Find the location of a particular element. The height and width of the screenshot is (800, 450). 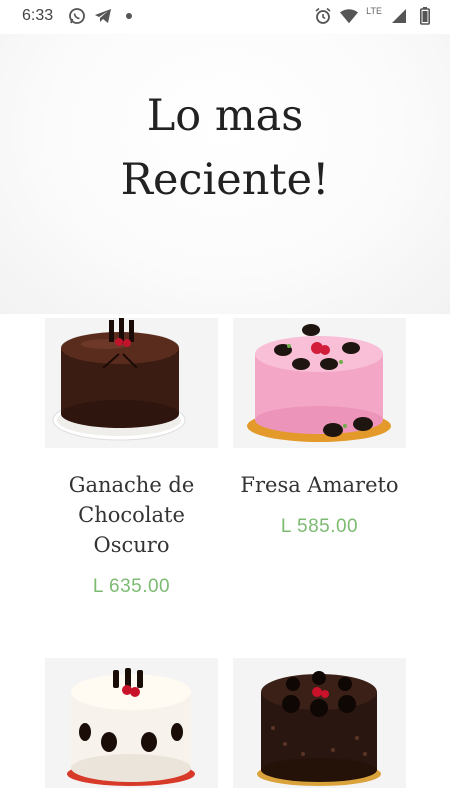

whatsapp-icon is located at coordinates (77, 16).